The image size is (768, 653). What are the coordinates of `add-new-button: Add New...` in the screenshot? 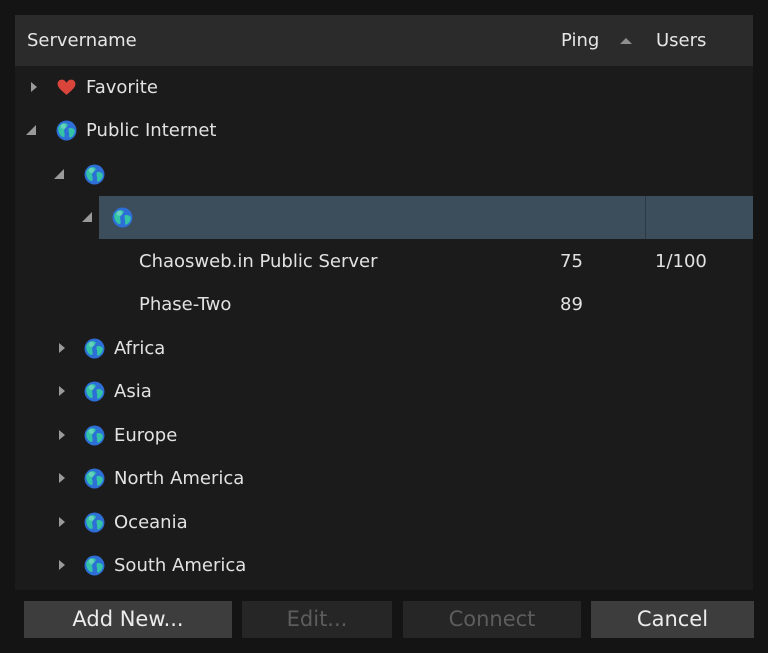 It's located at (128, 619).